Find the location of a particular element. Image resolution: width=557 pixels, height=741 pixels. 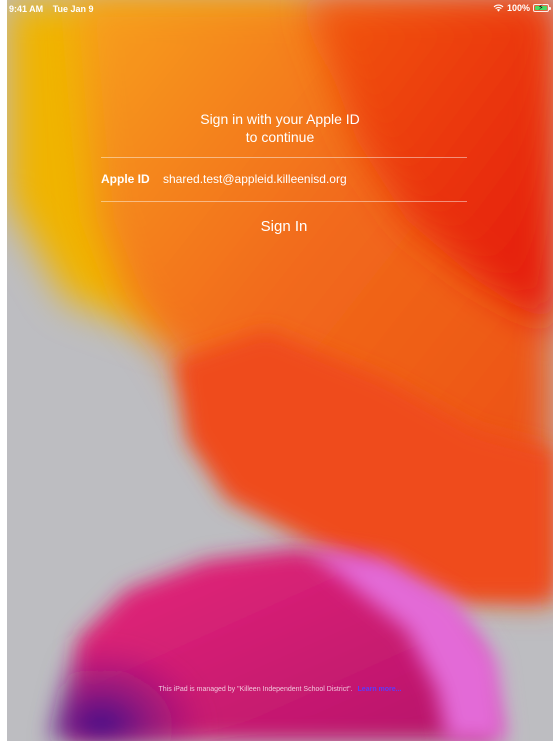

battery-charging-icon: ⚡ is located at coordinates (542, 7).